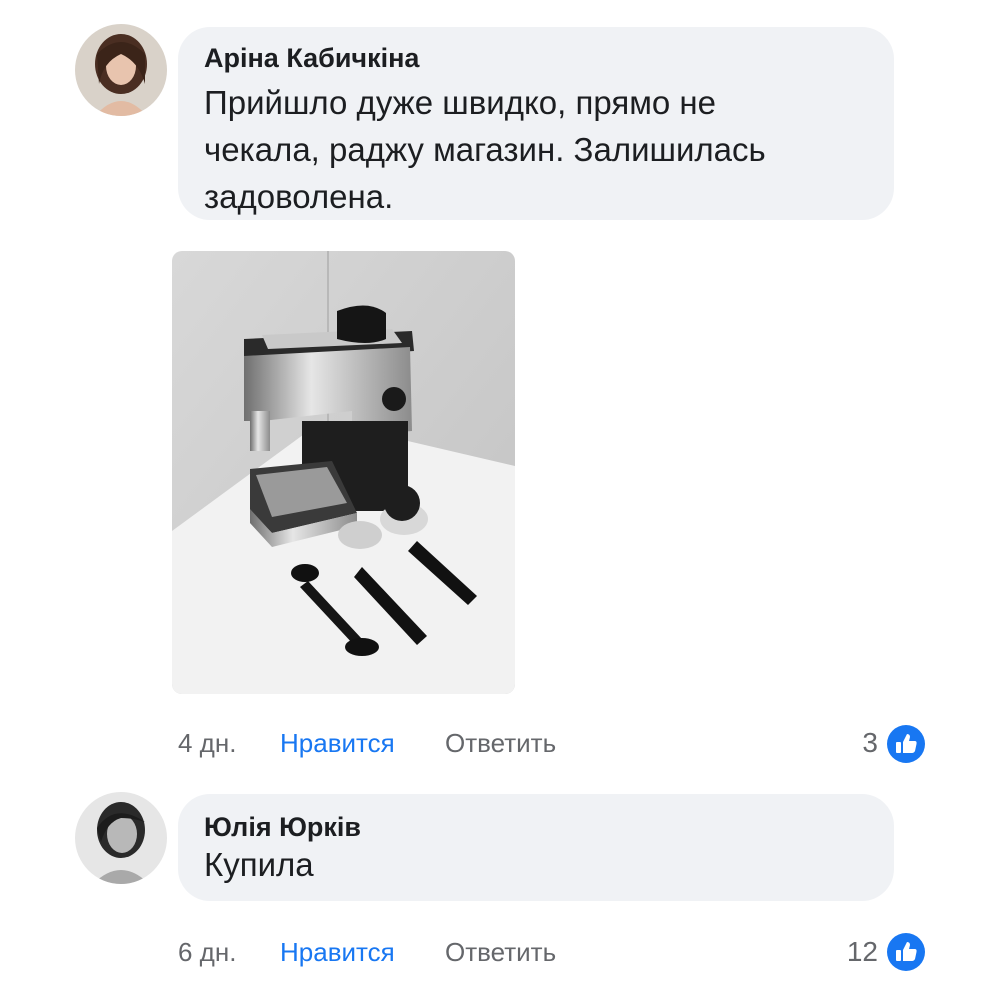 This screenshot has width=1000, height=1000. What do you see at coordinates (207, 952) in the screenshot?
I see `comment-time: 6 дн.` at bounding box center [207, 952].